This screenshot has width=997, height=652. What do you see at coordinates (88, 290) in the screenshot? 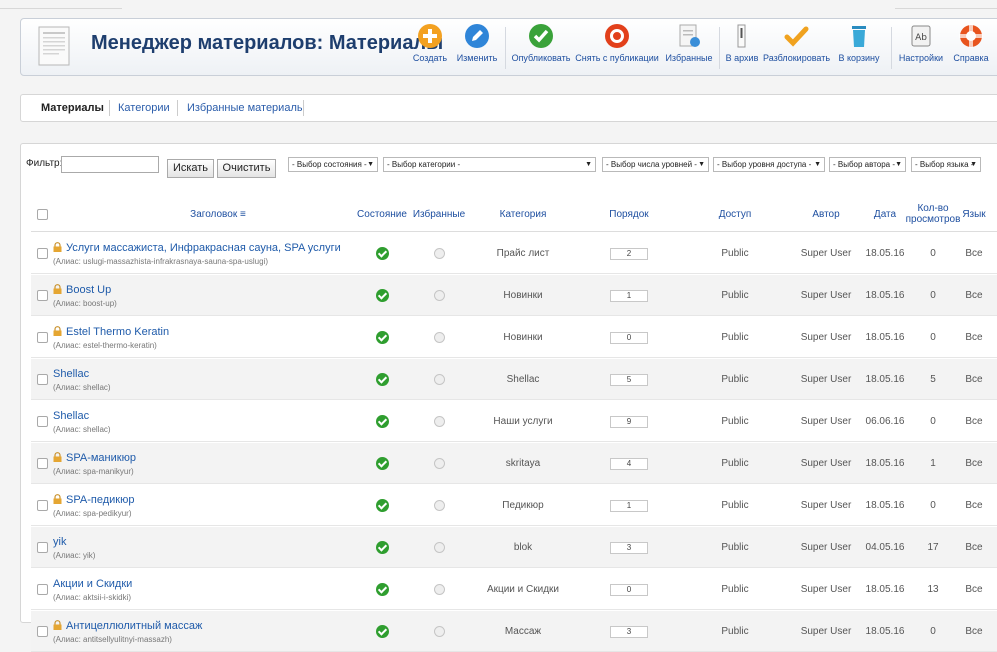
I see `article-title-link: Boost Up` at bounding box center [88, 290].